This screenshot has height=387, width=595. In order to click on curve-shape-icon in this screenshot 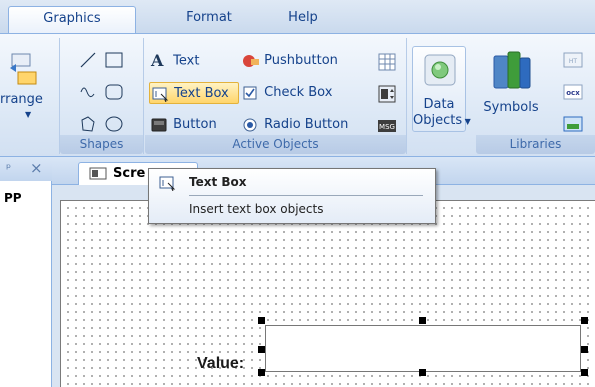, I will do `click(88, 92)`.